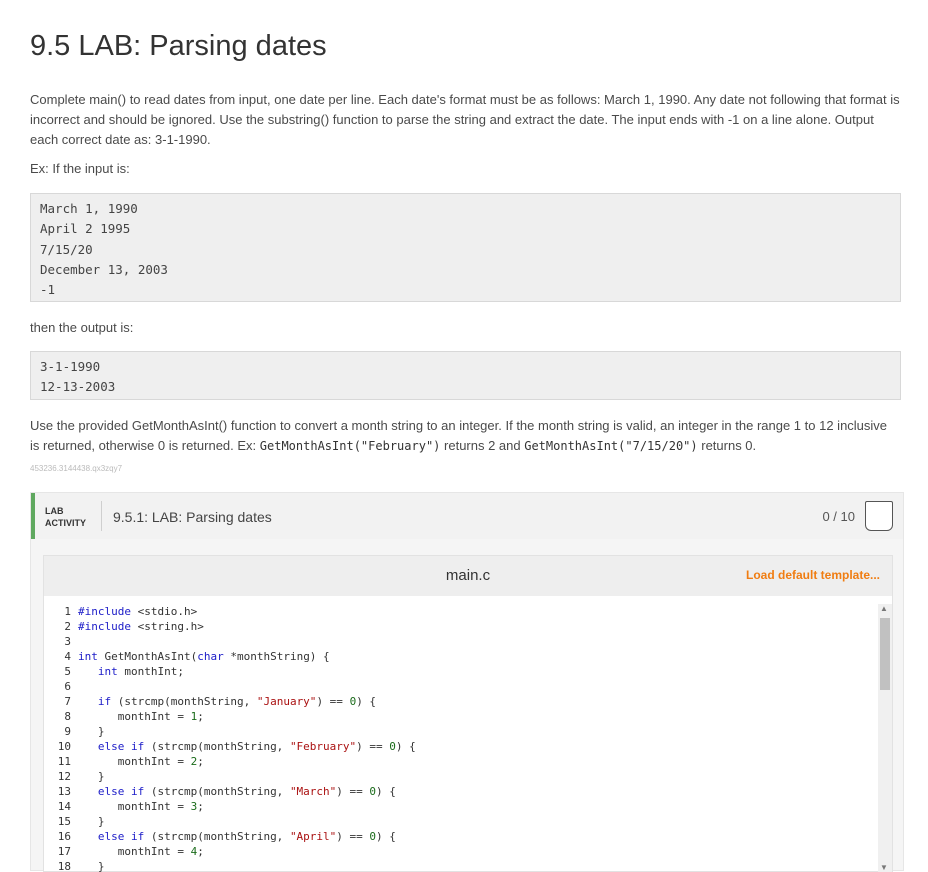 This screenshot has width=928, height=872. What do you see at coordinates (461, 731) in the screenshot?
I see `code-line: 9 }` at bounding box center [461, 731].